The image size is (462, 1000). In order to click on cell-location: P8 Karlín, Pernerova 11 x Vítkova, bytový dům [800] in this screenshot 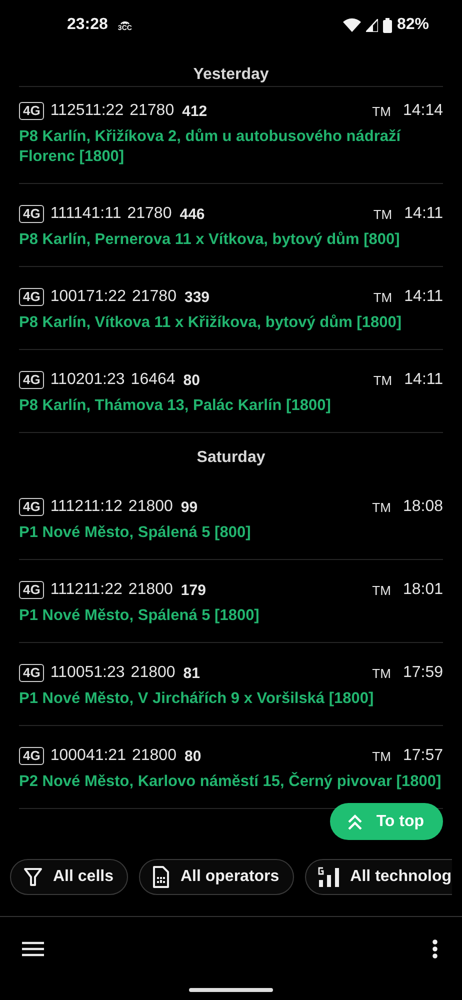, I will do `click(209, 239)`.